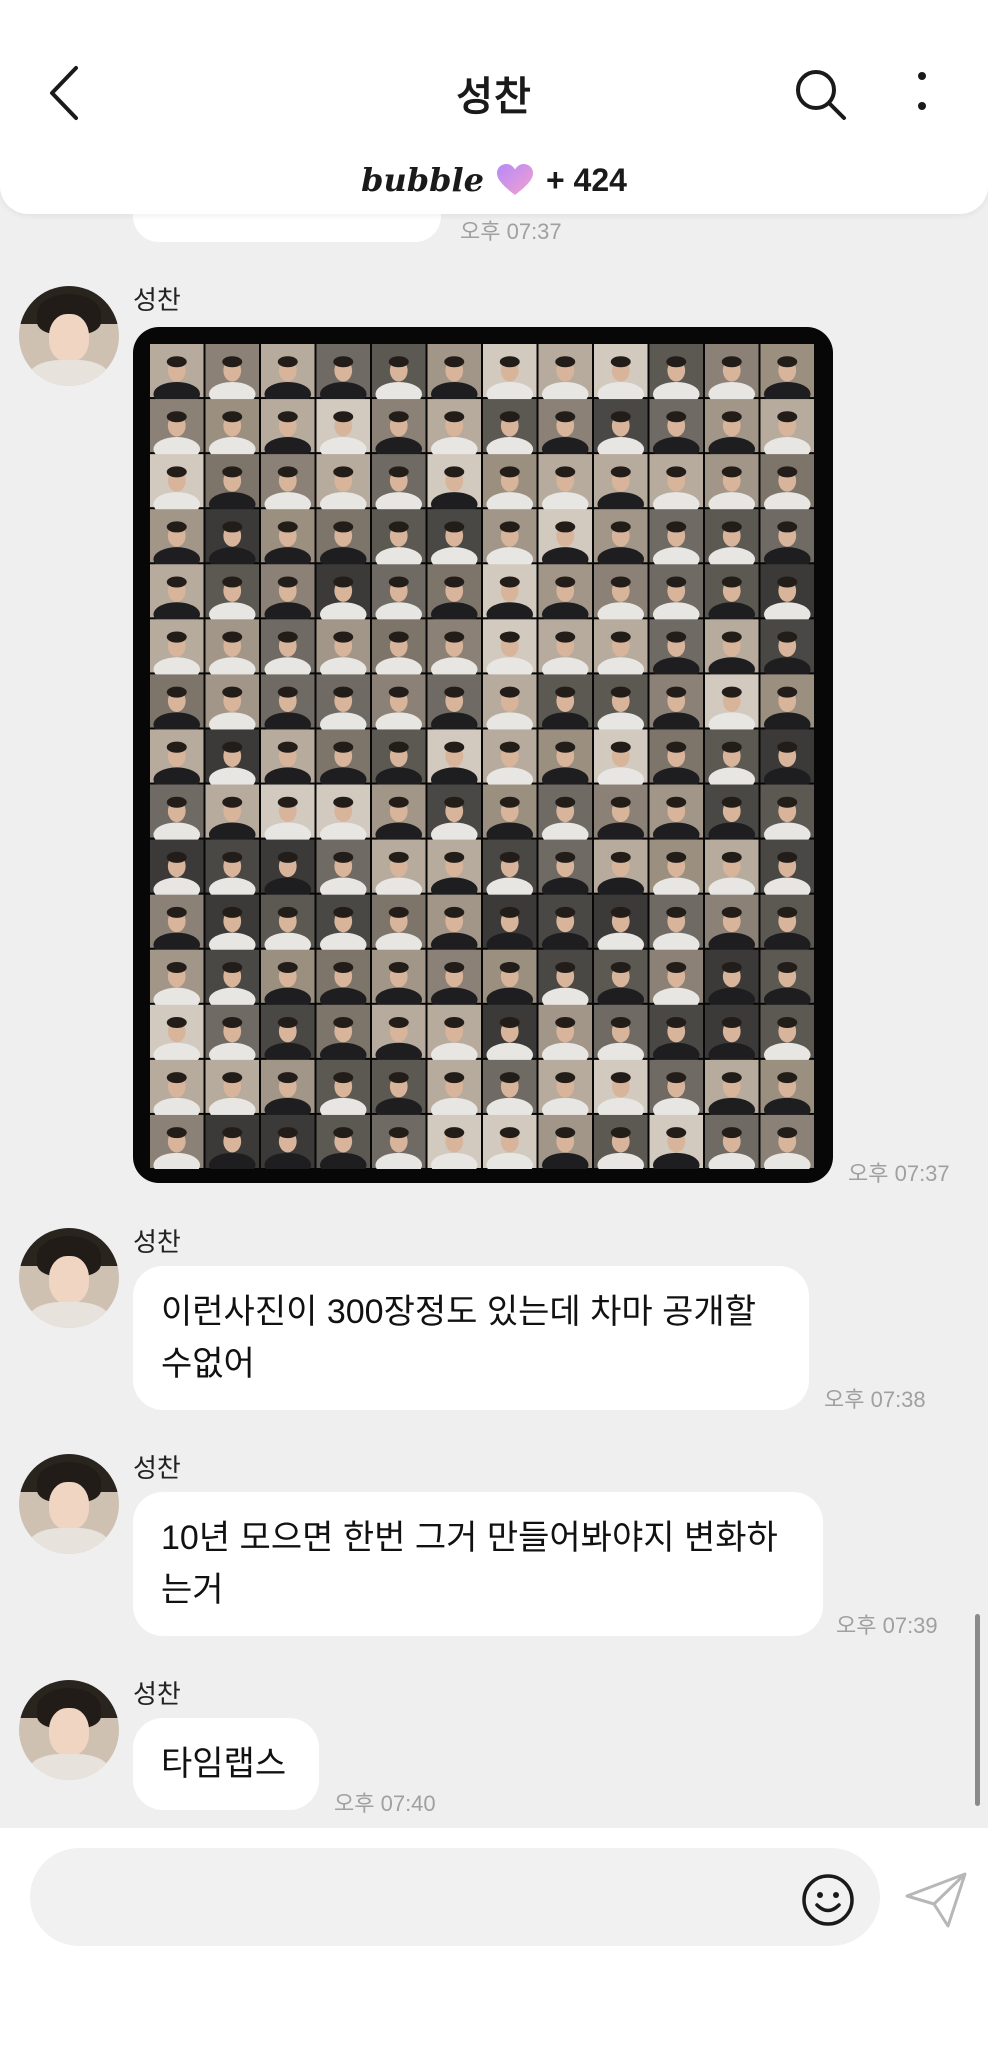 This screenshot has height=2048, width=988. Describe the element at coordinates (828, 1900) in the screenshot. I see `emoji-button` at that location.